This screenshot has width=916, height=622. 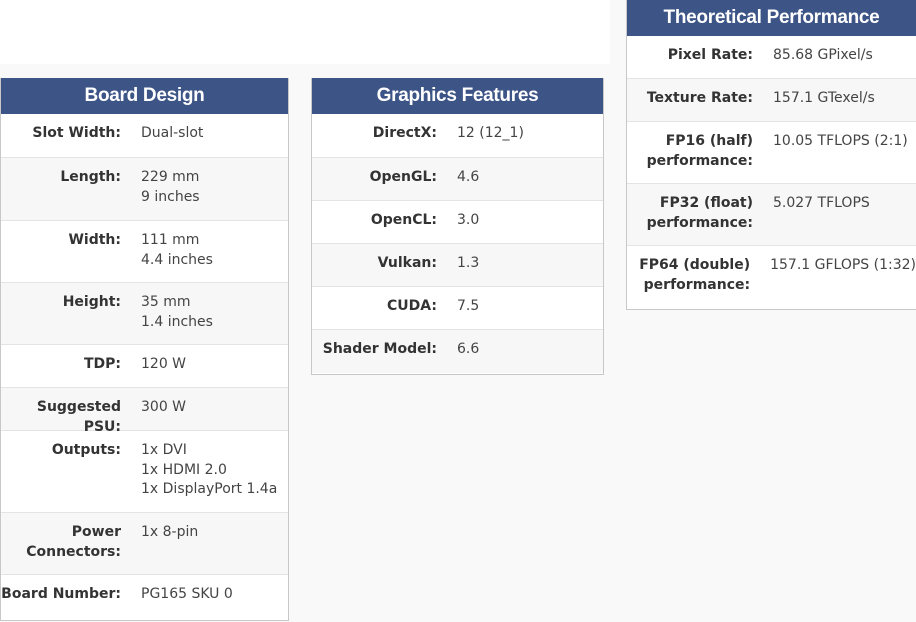 What do you see at coordinates (699, 151) in the screenshot?
I see `spec-label: FP16 (half) performance:` at bounding box center [699, 151].